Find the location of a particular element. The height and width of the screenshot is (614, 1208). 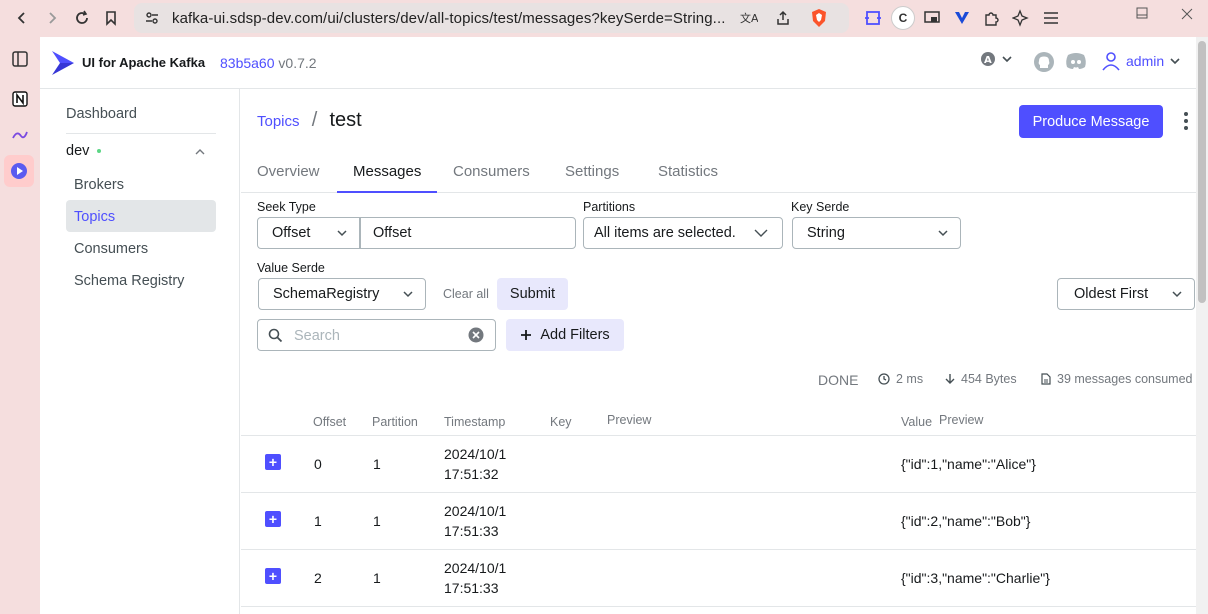

svg-text: 文A is located at coordinates (749, 18).